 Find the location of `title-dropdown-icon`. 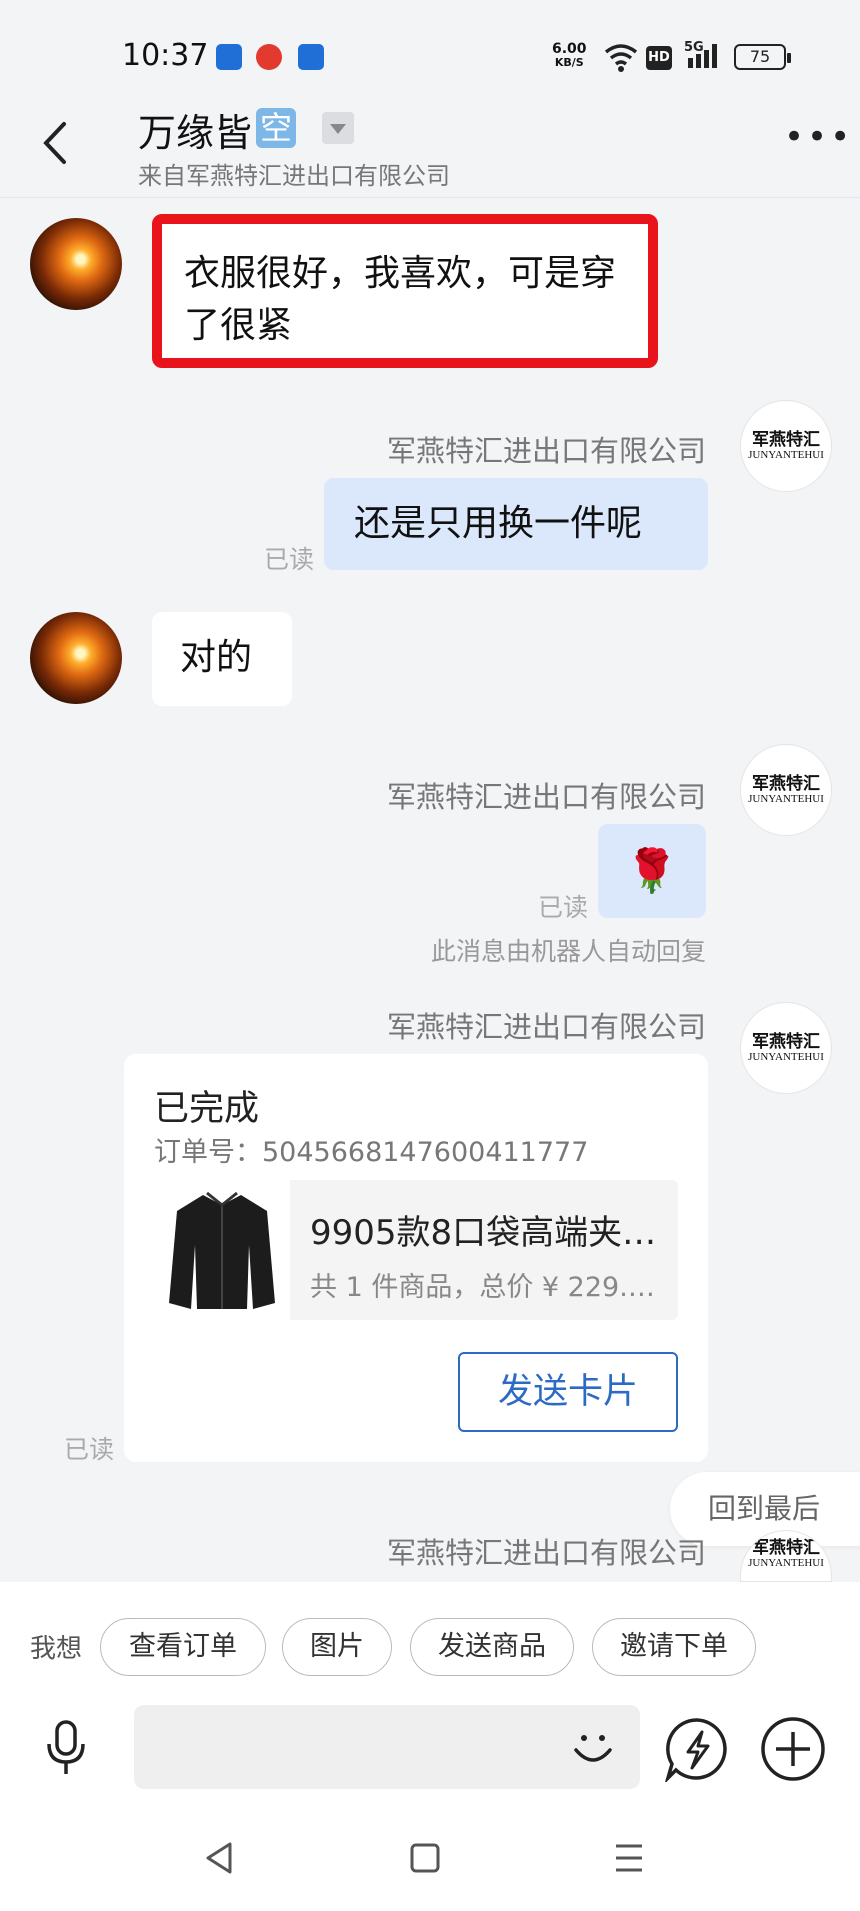

title-dropdown-icon is located at coordinates (338, 128).